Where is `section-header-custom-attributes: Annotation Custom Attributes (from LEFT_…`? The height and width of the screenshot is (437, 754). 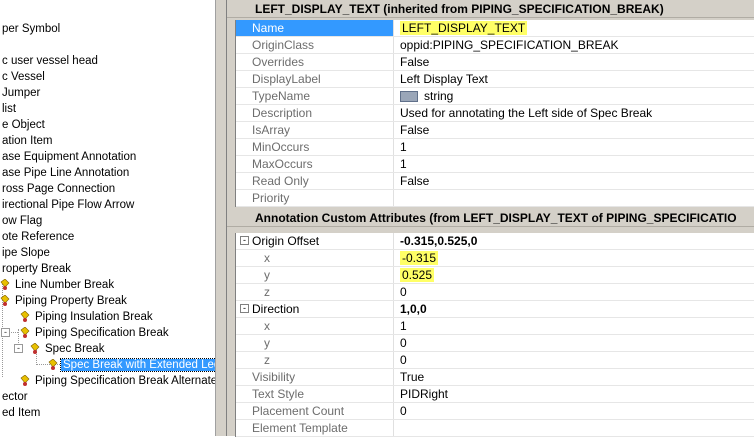
section-header-custom-attributes: Annotation Custom Attributes (from LEFT_… is located at coordinates (490, 218).